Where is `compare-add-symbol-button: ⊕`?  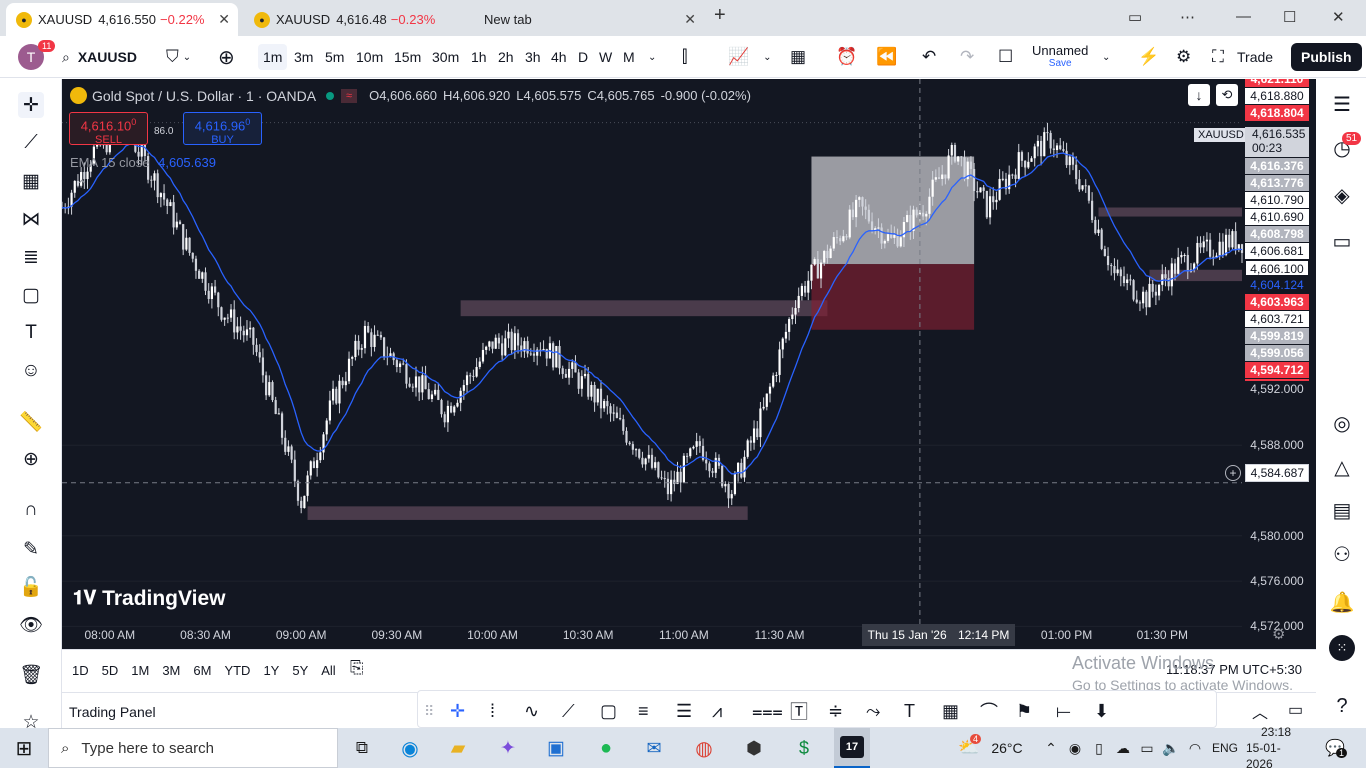 compare-add-symbol-button: ⊕ is located at coordinates (226, 57).